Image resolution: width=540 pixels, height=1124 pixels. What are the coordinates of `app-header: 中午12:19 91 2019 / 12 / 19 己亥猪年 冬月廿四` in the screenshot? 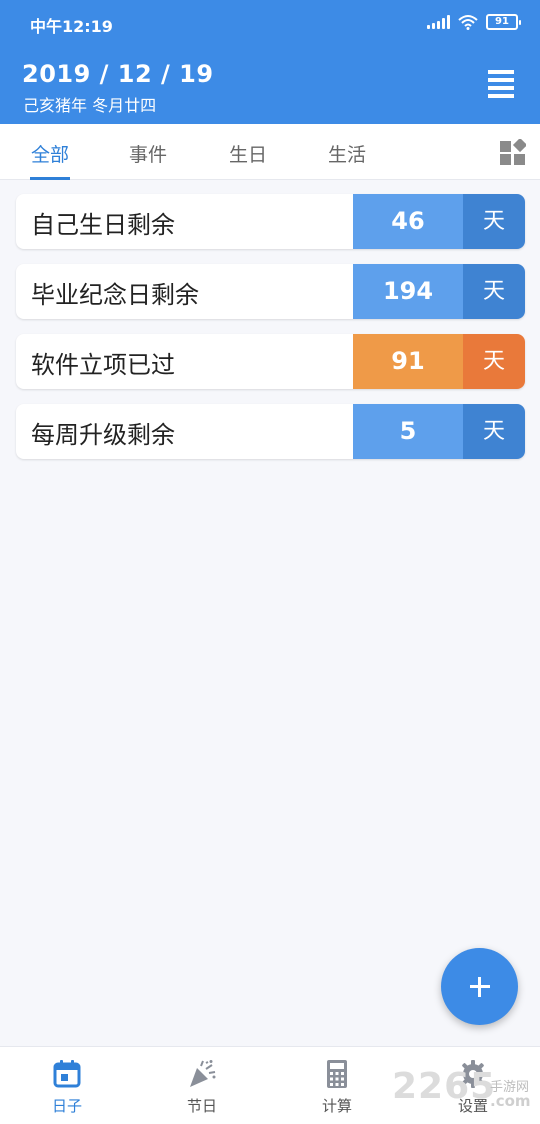 It's located at (270, 62).